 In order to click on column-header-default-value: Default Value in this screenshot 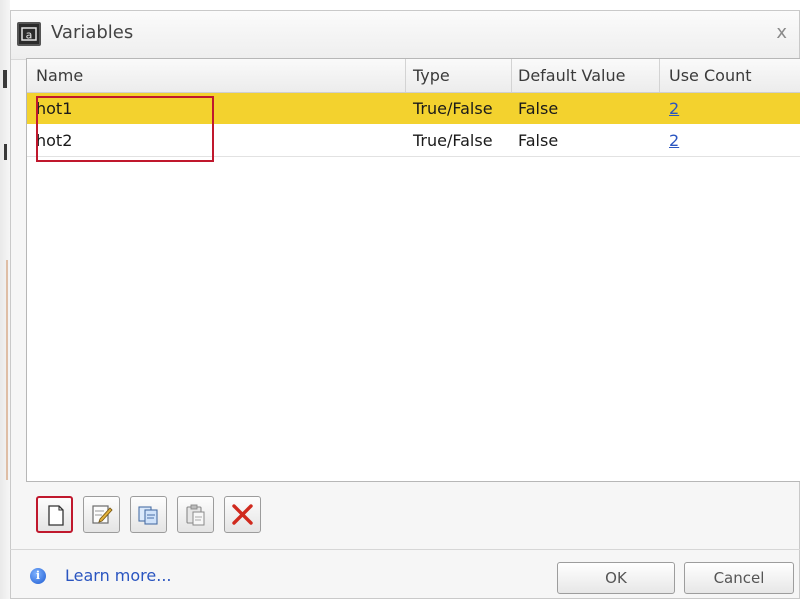, I will do `click(571, 75)`.